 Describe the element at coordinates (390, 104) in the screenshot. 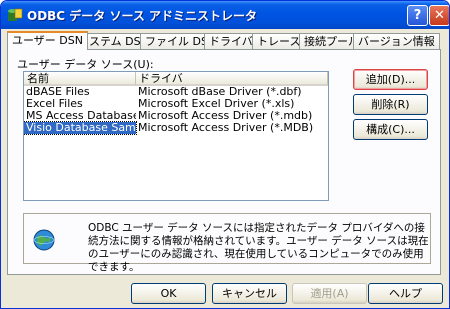

I see `remove-button: 削除(R)` at that location.